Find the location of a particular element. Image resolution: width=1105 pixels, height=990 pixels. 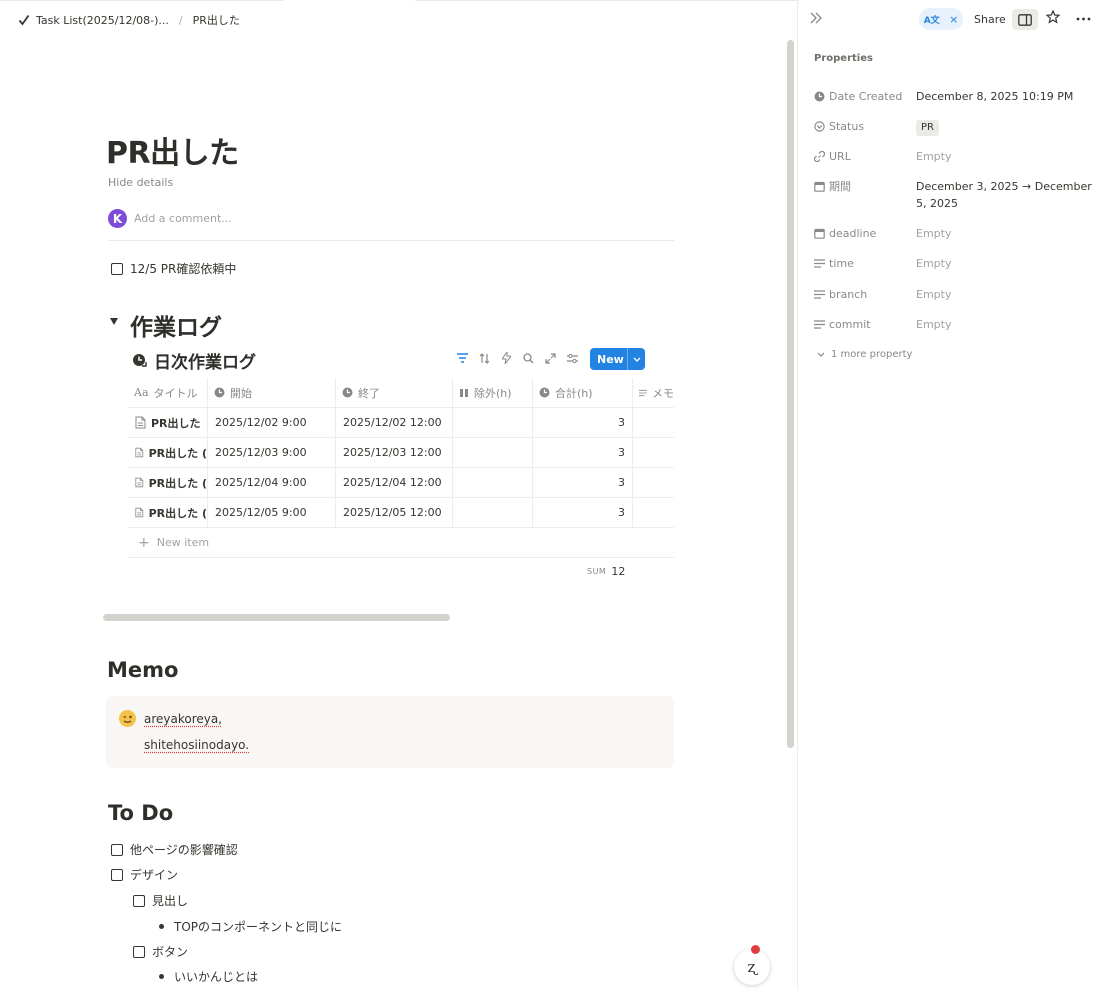

table-row: PR出した 2025/12/02 9:00 2025/12/02 12:00 3 is located at coordinates (401, 423).